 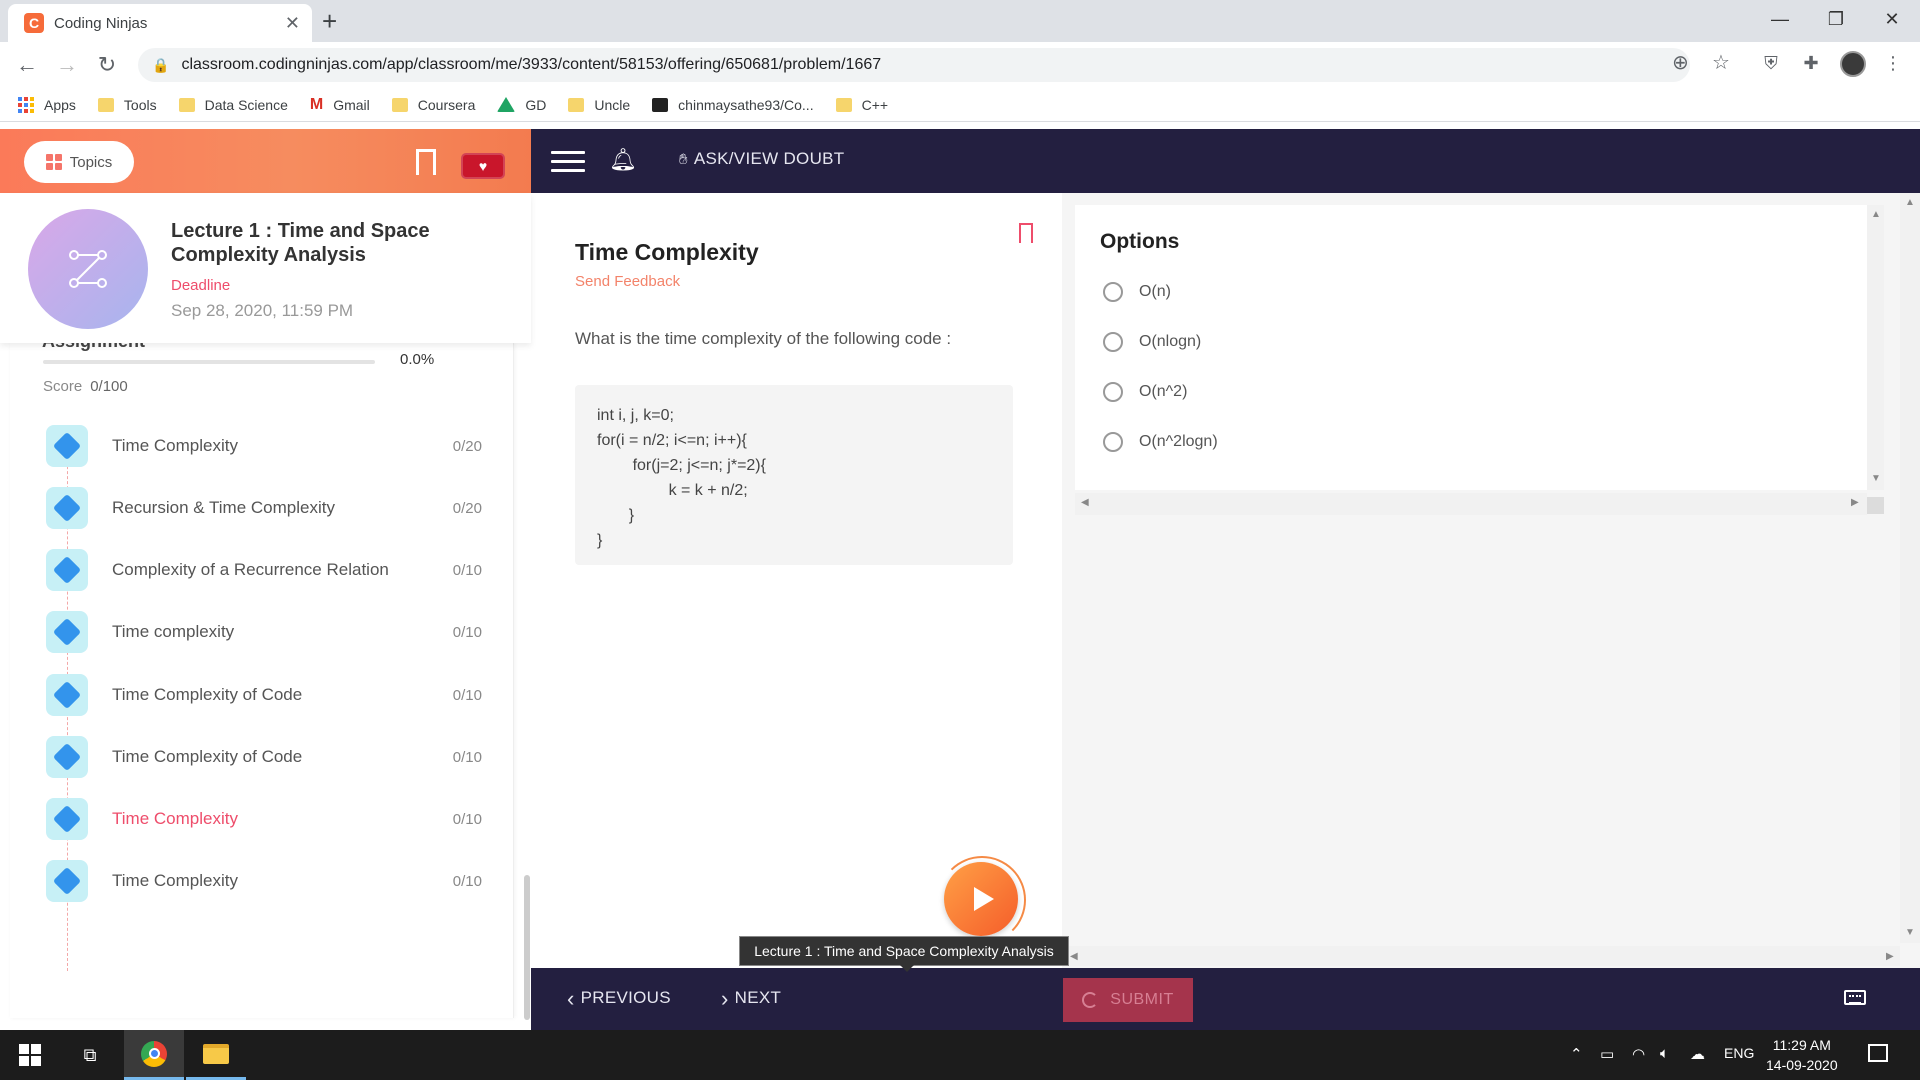 What do you see at coordinates (861, 105) in the screenshot?
I see `bookmark-cpp: C++` at bounding box center [861, 105].